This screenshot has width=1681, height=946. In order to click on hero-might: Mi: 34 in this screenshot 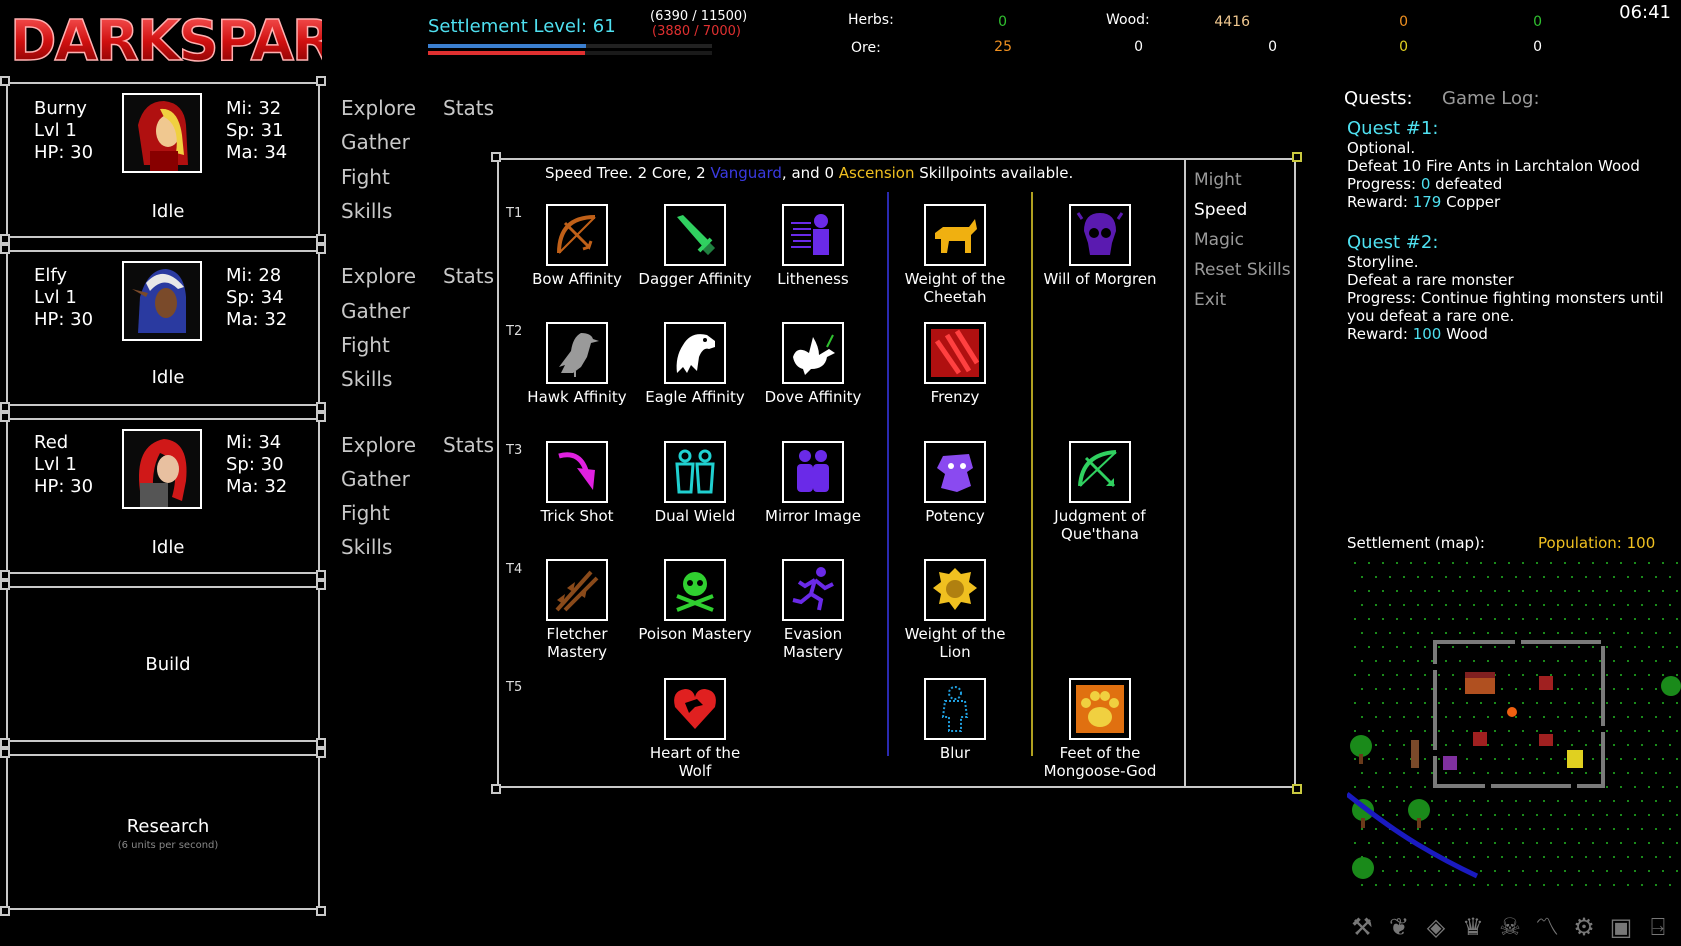, I will do `click(254, 442)`.